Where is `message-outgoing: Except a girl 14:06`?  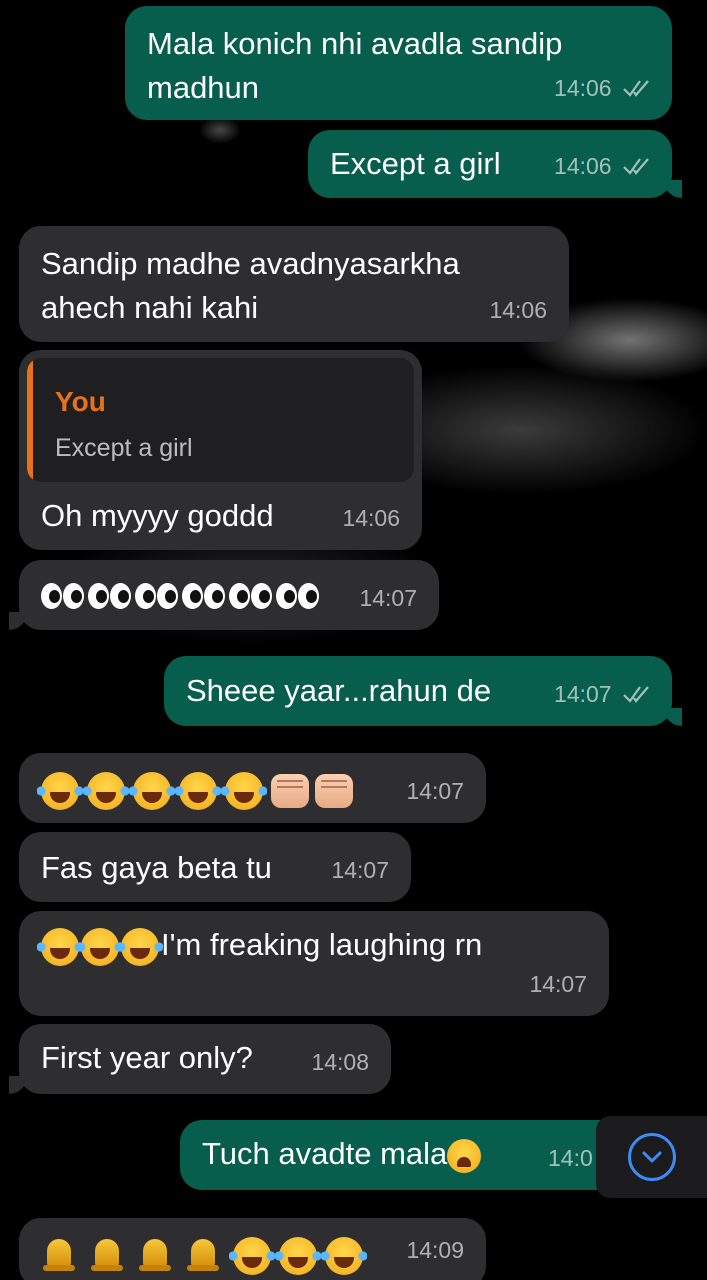 message-outgoing: Except a girl 14:06 is located at coordinates (495, 164).